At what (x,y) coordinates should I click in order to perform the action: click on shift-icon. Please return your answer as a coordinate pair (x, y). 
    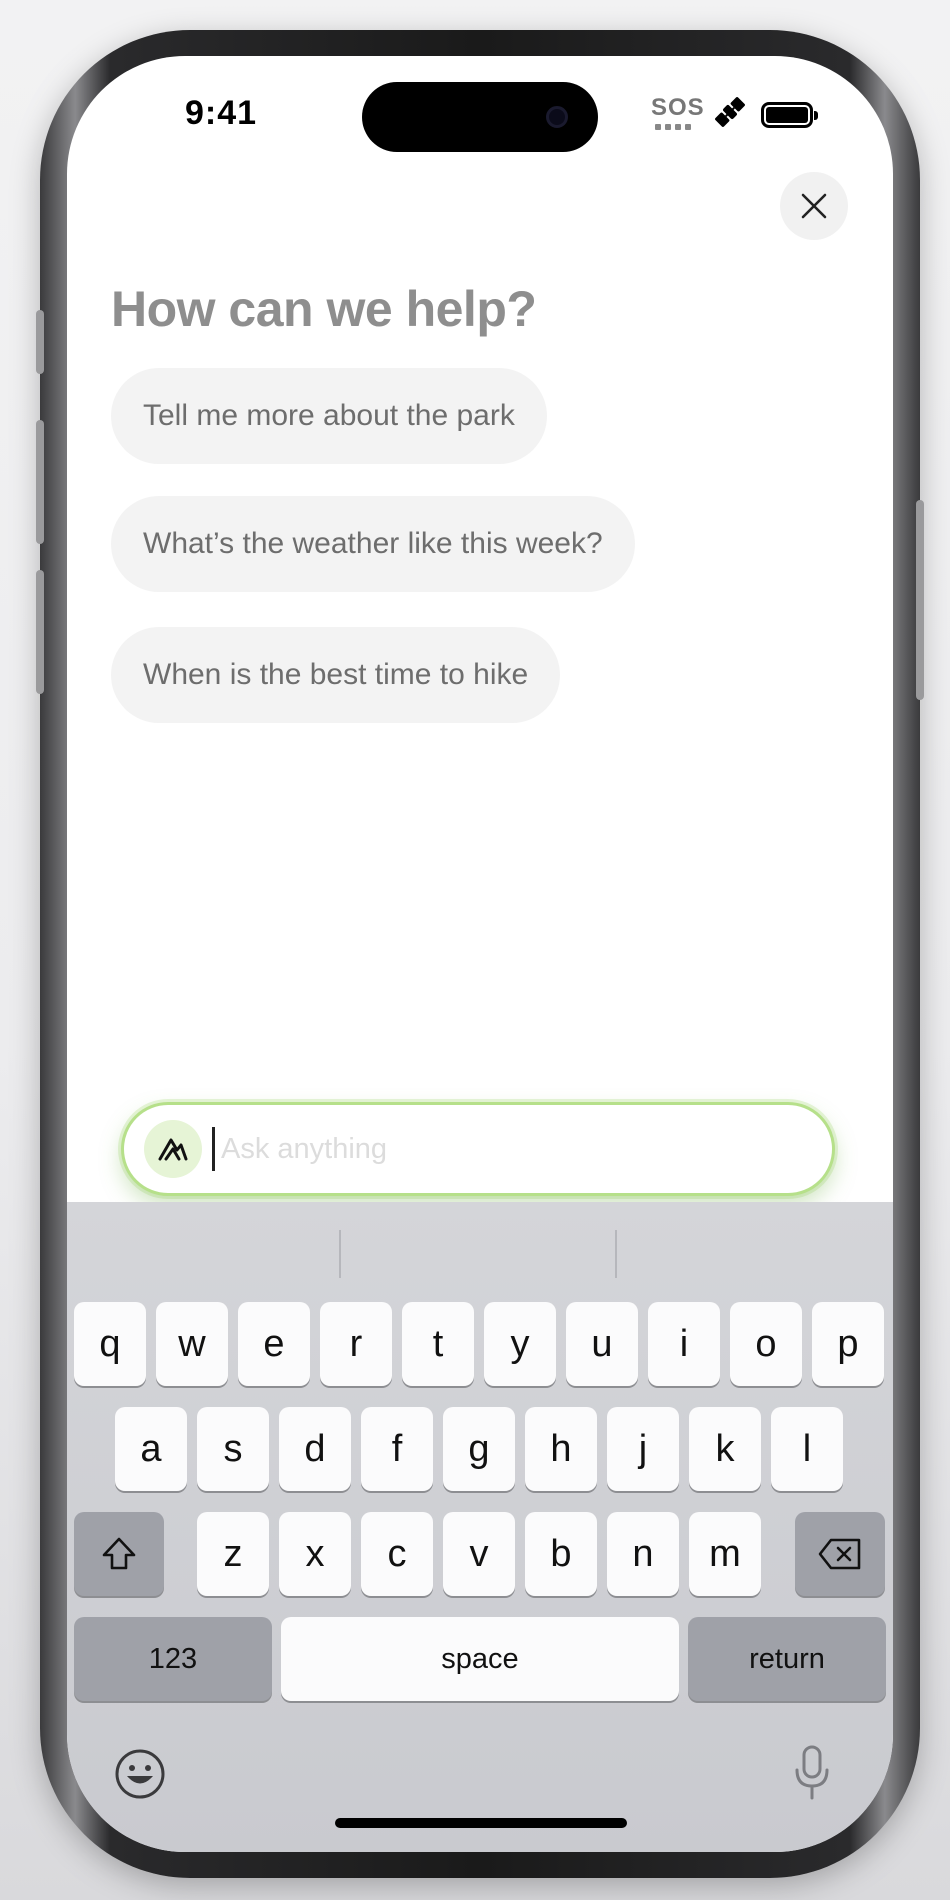
    Looking at the image, I should click on (119, 1553).